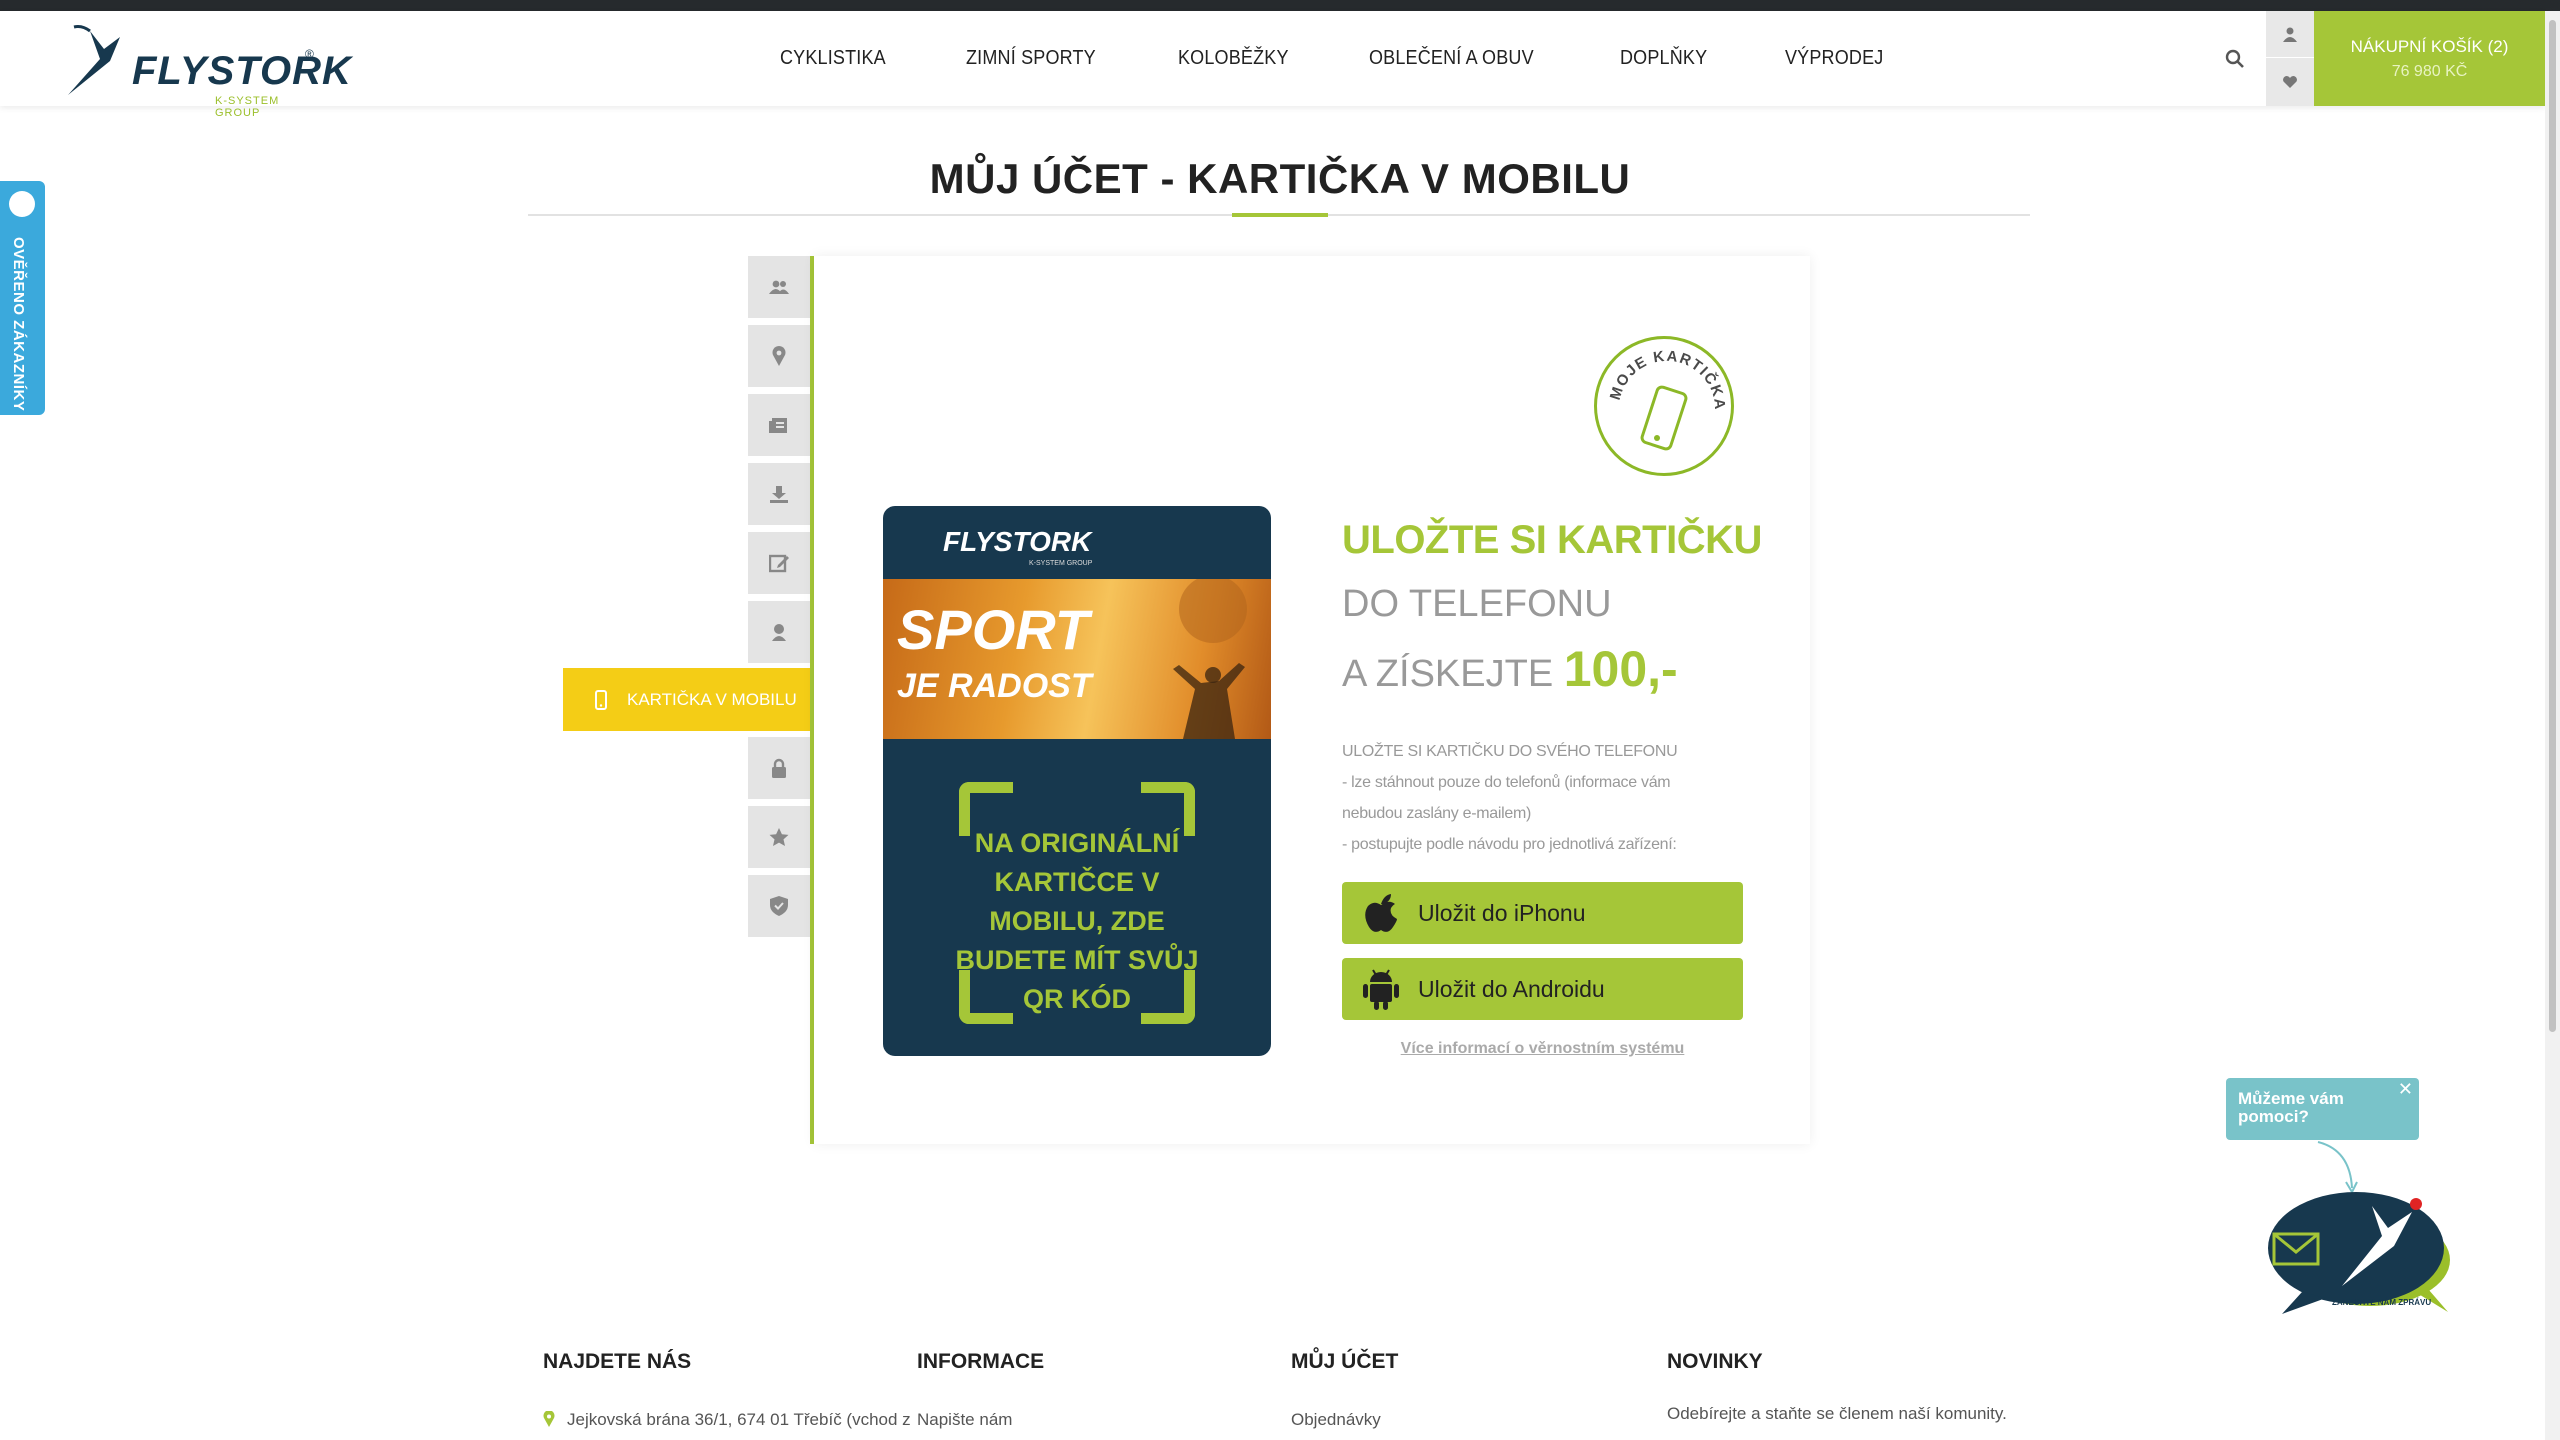 Image resolution: width=2560 pixels, height=1440 pixels. Describe the element at coordinates (1664, 418) in the screenshot. I see `phone-outline-icon` at that location.